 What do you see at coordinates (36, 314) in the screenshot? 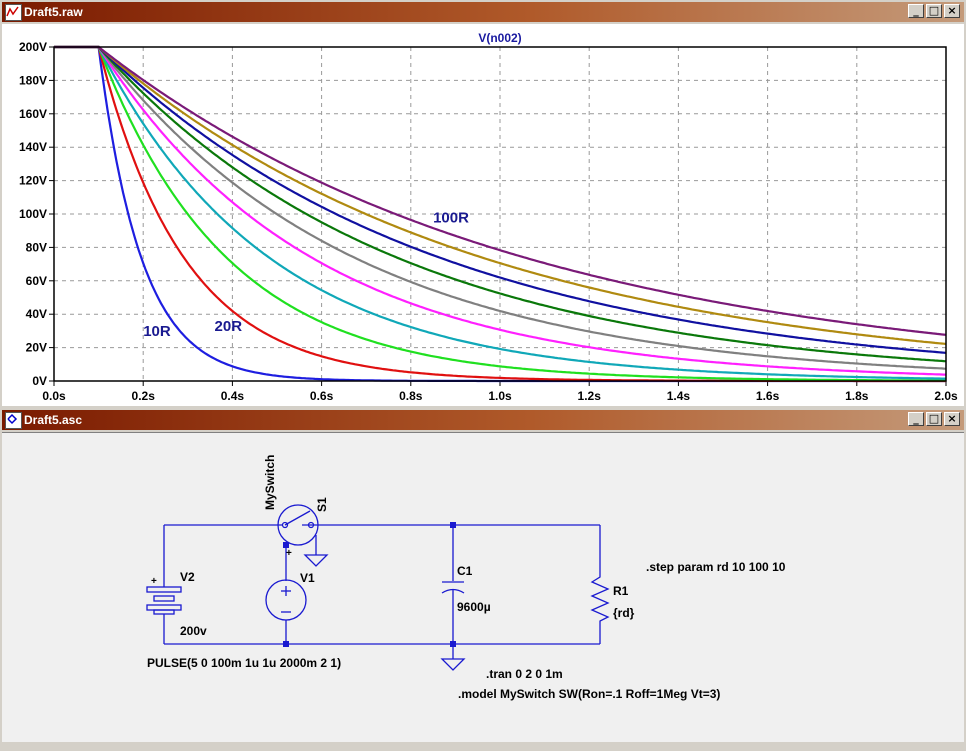
I see `y-tick-label: 40V` at bounding box center [36, 314].